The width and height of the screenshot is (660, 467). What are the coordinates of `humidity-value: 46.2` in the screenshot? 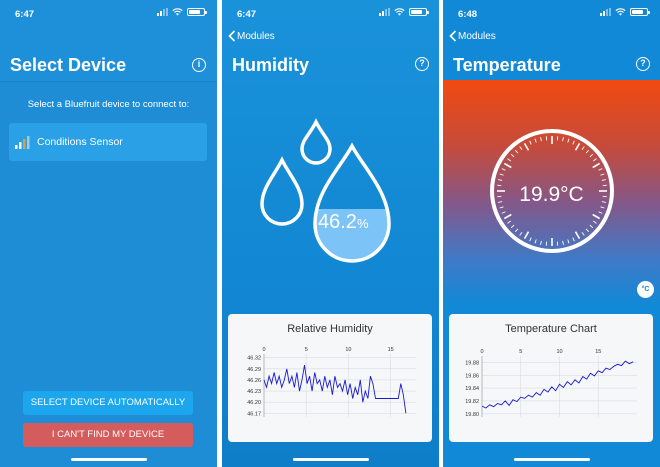 It's located at (337, 222).